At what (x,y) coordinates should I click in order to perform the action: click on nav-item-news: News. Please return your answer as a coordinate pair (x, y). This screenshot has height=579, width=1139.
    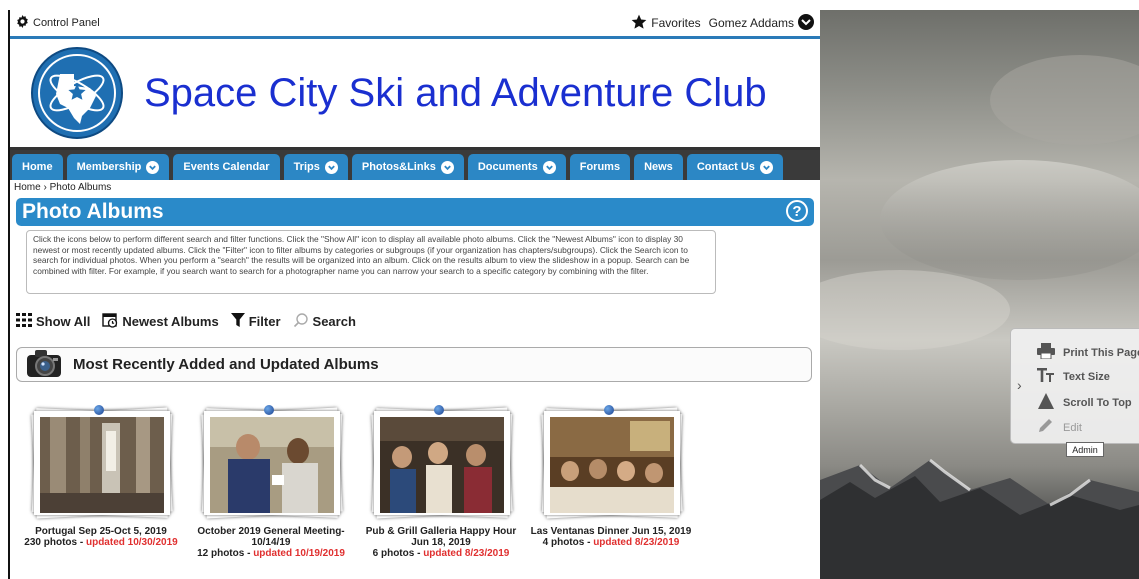
    Looking at the image, I should click on (658, 167).